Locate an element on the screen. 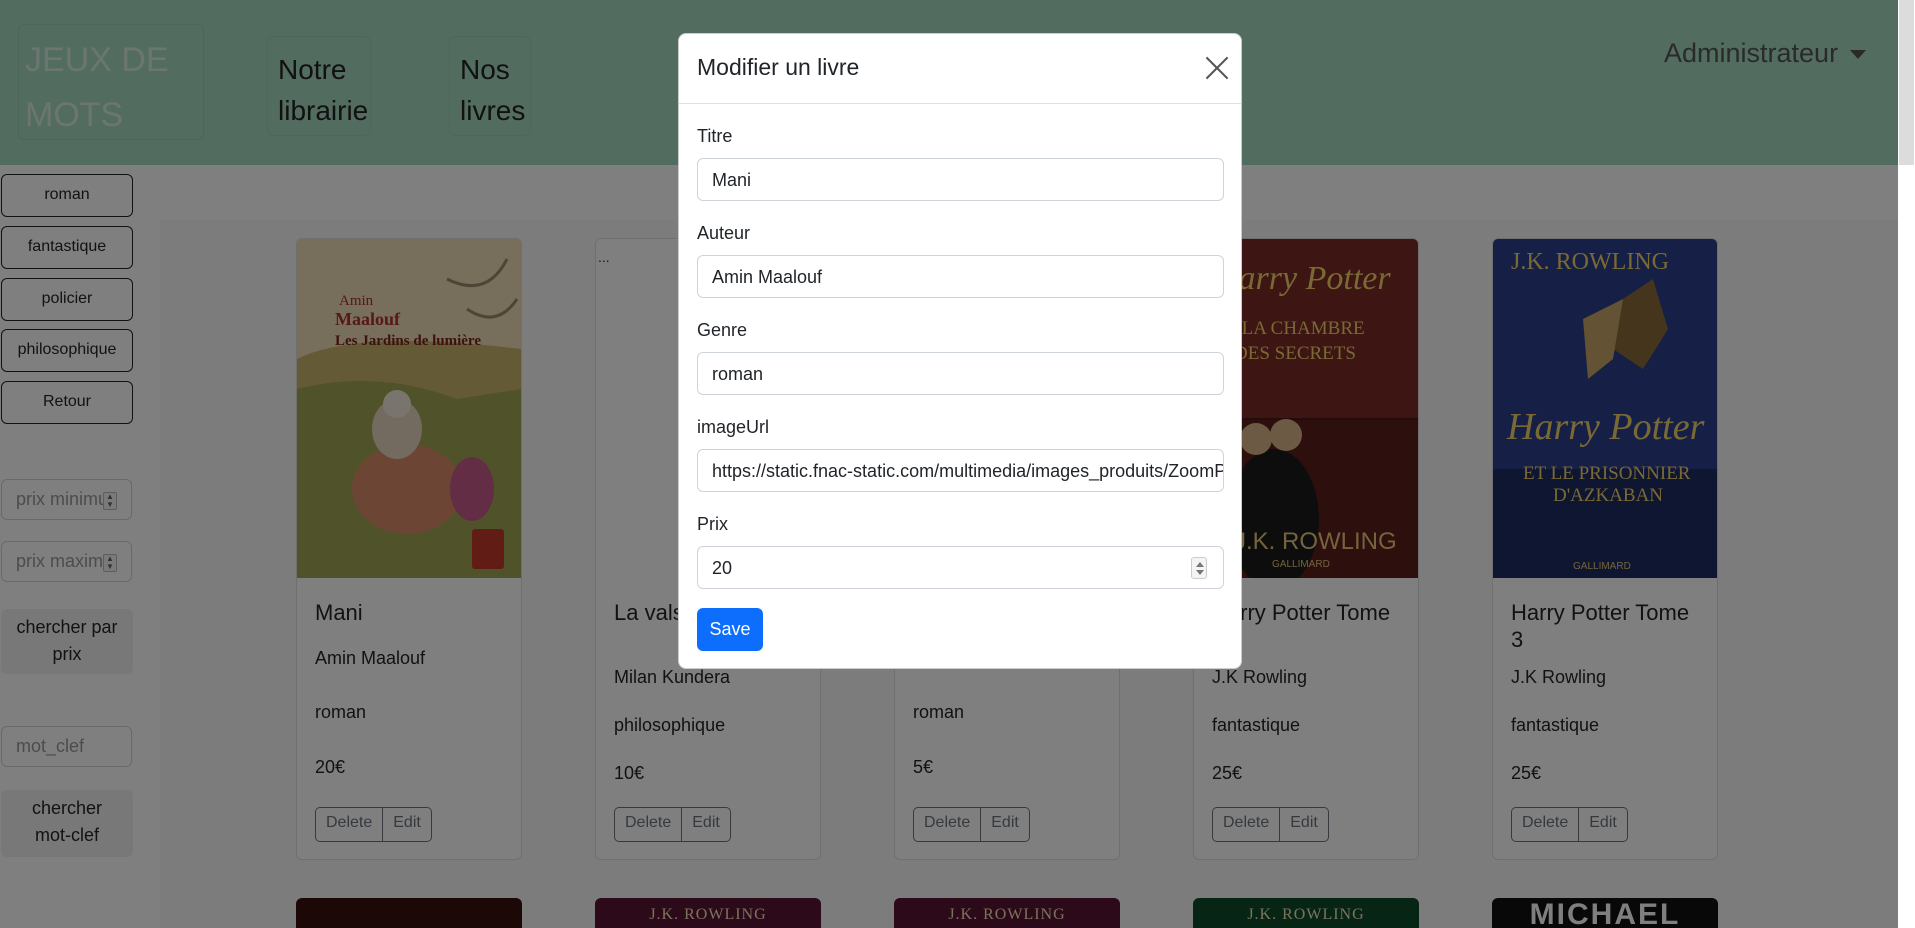  genre-label: Genre is located at coordinates (722, 330).